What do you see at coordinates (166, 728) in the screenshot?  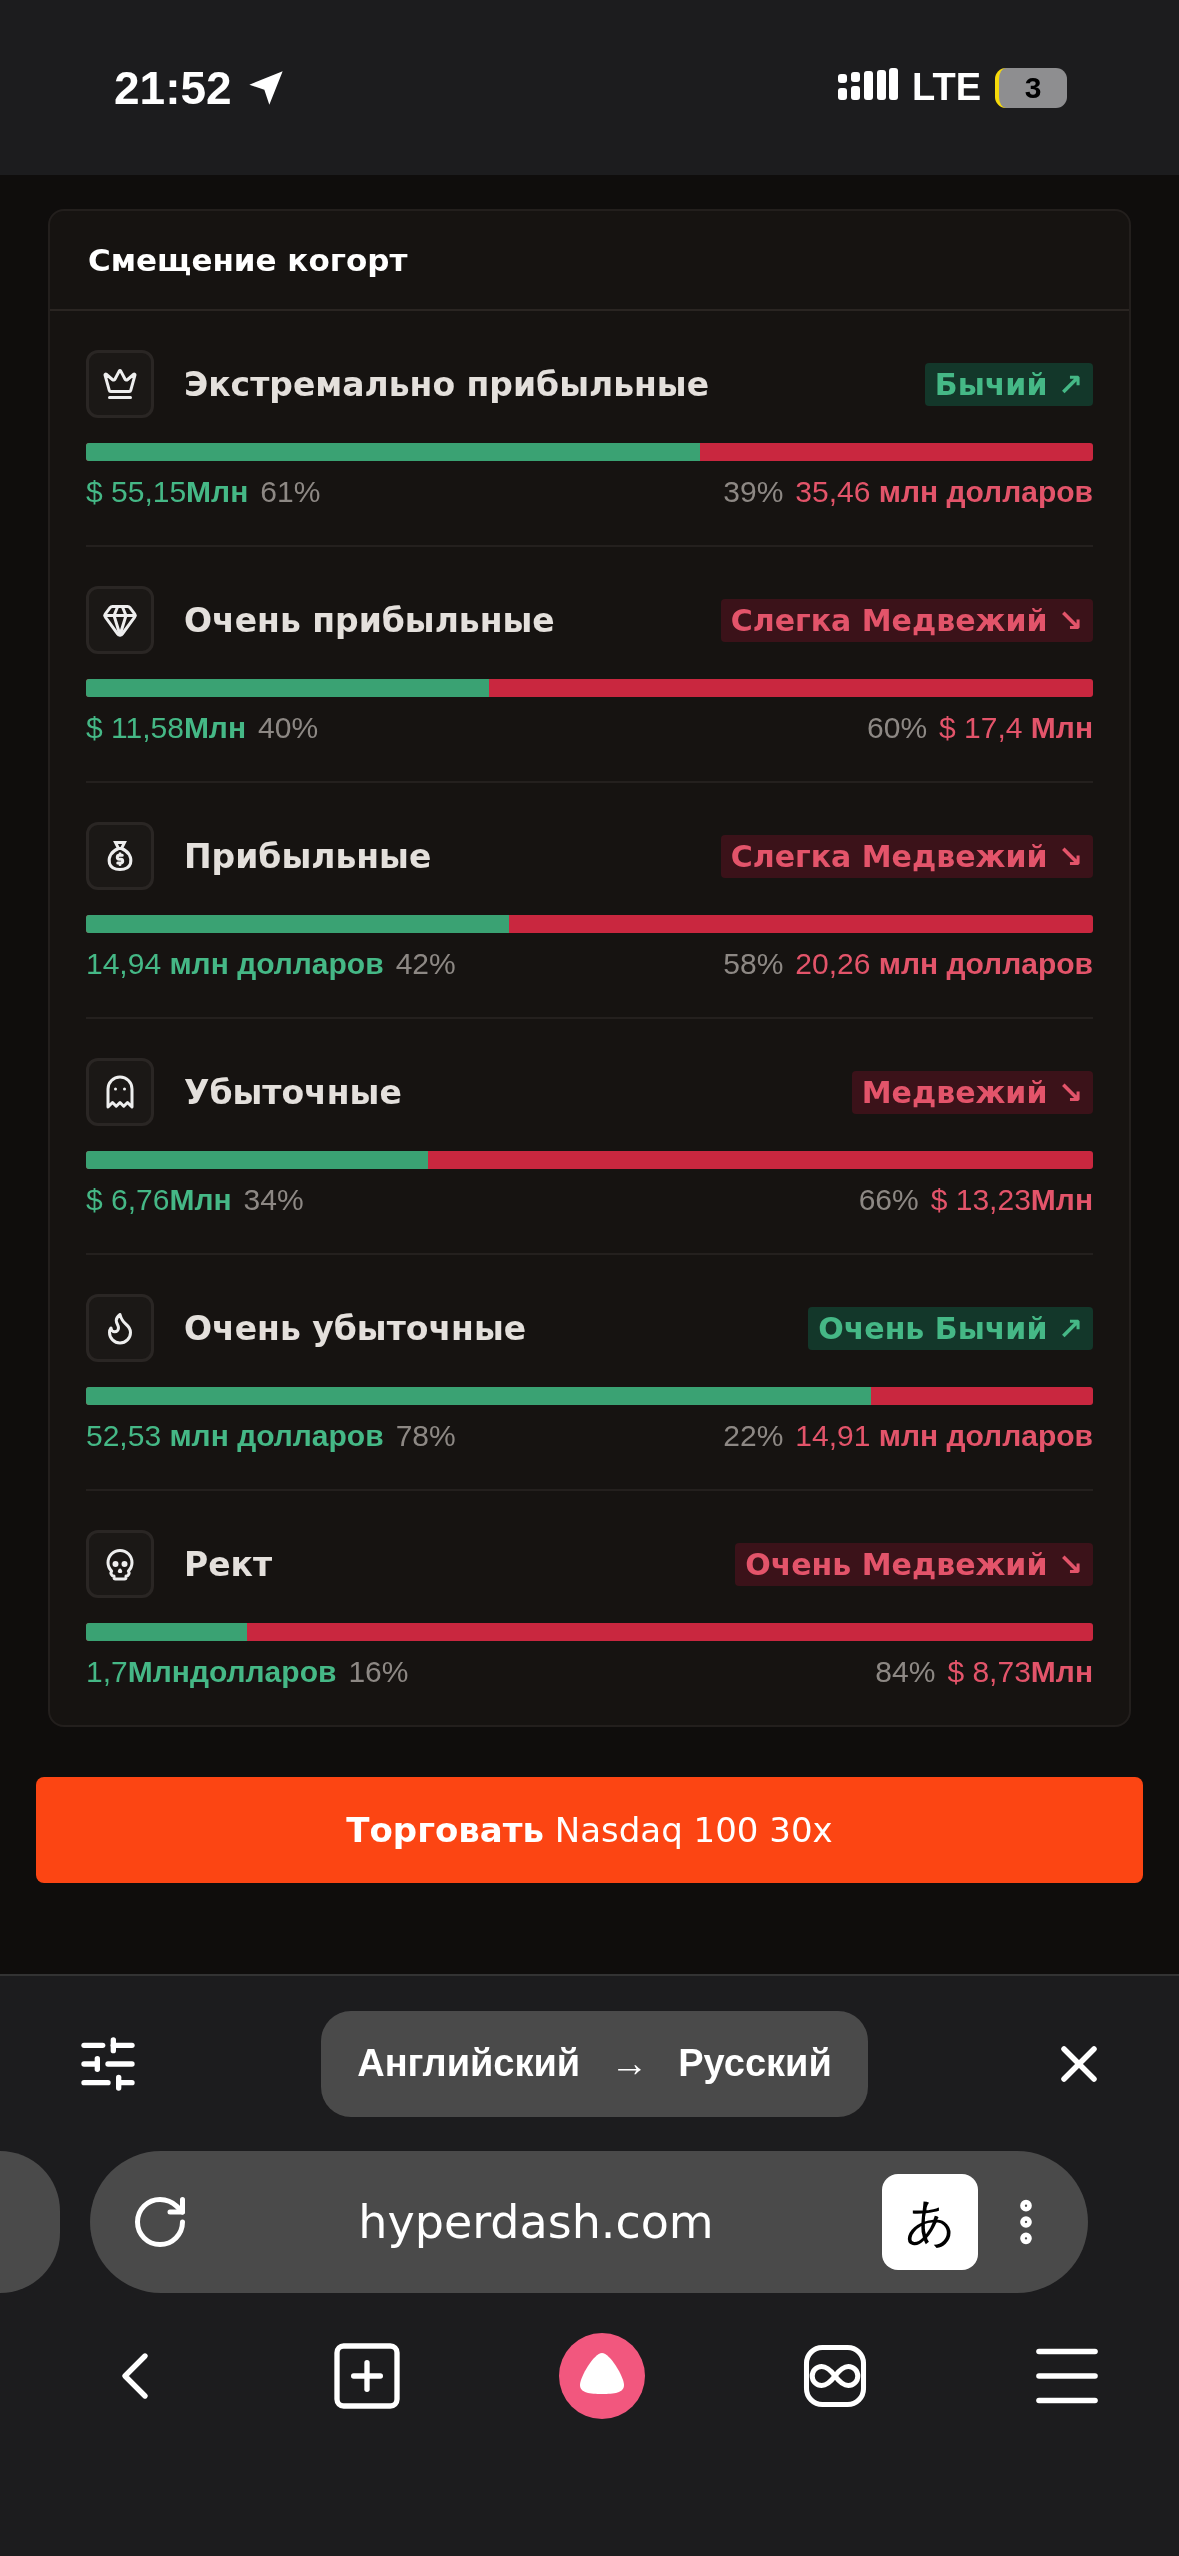 I see `long-value: $ 11,58Млн` at bounding box center [166, 728].